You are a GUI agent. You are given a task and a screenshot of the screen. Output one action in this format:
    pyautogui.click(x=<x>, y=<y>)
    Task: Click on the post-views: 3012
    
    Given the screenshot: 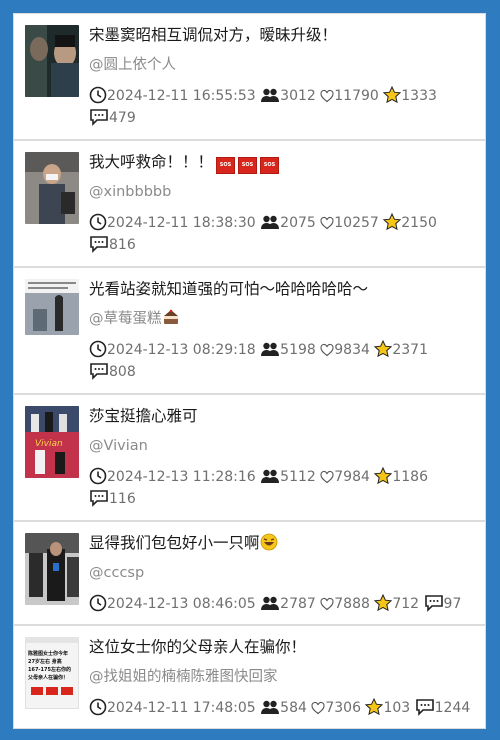 What is the action you would take?
    pyautogui.click(x=298, y=96)
    